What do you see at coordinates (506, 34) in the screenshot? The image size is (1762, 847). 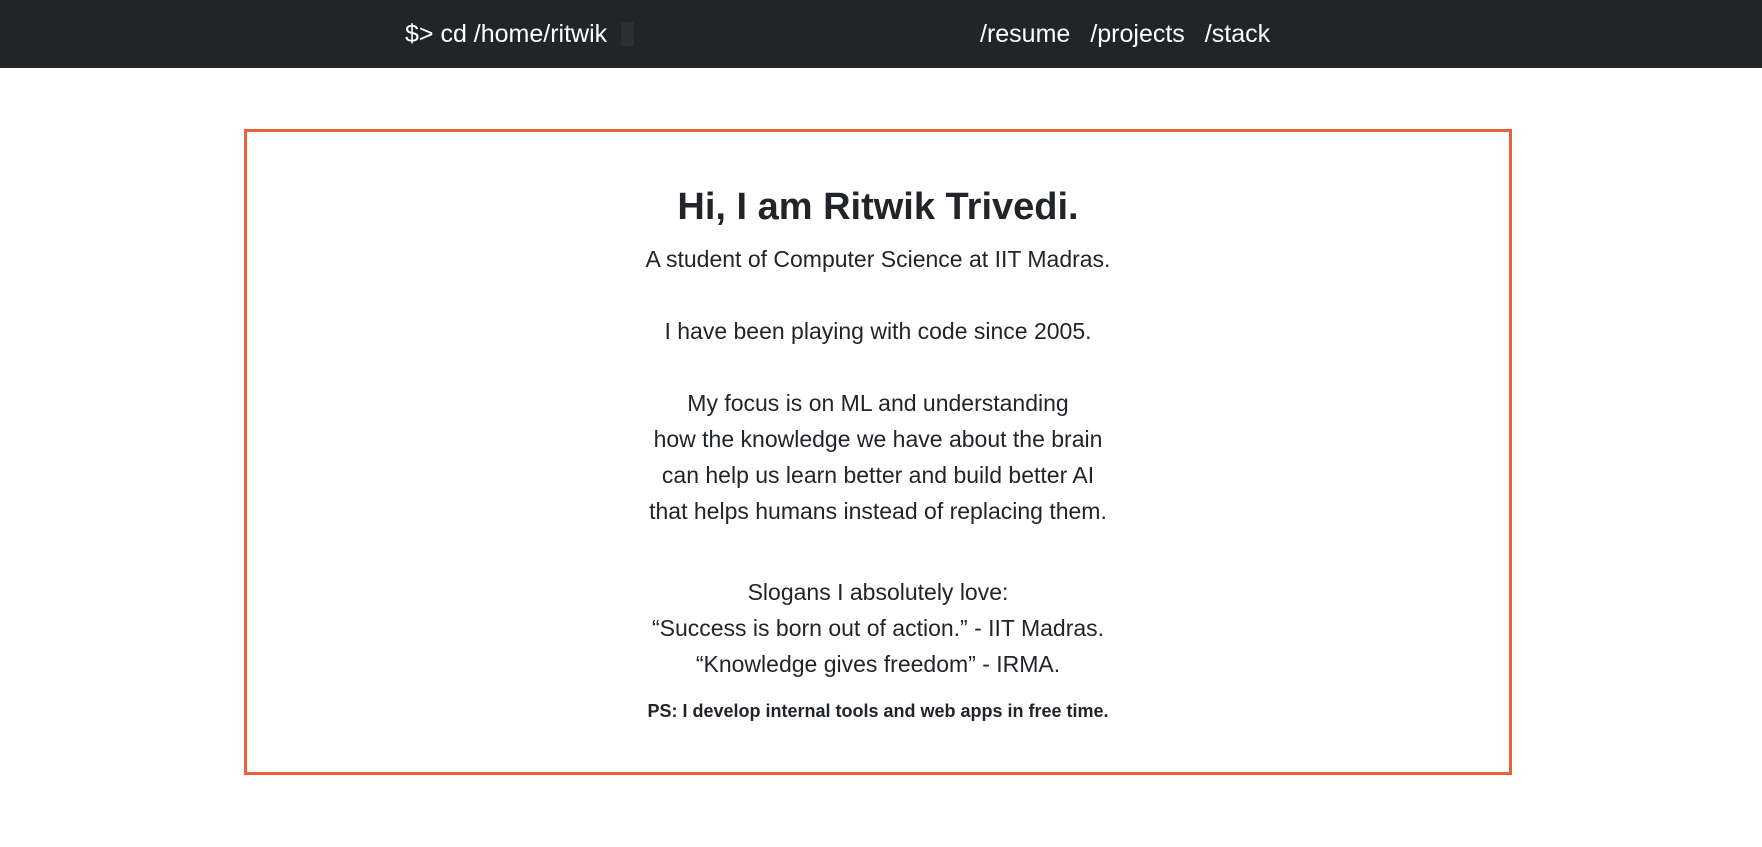 I see `brand-text: $> cd /home/ritwik` at bounding box center [506, 34].